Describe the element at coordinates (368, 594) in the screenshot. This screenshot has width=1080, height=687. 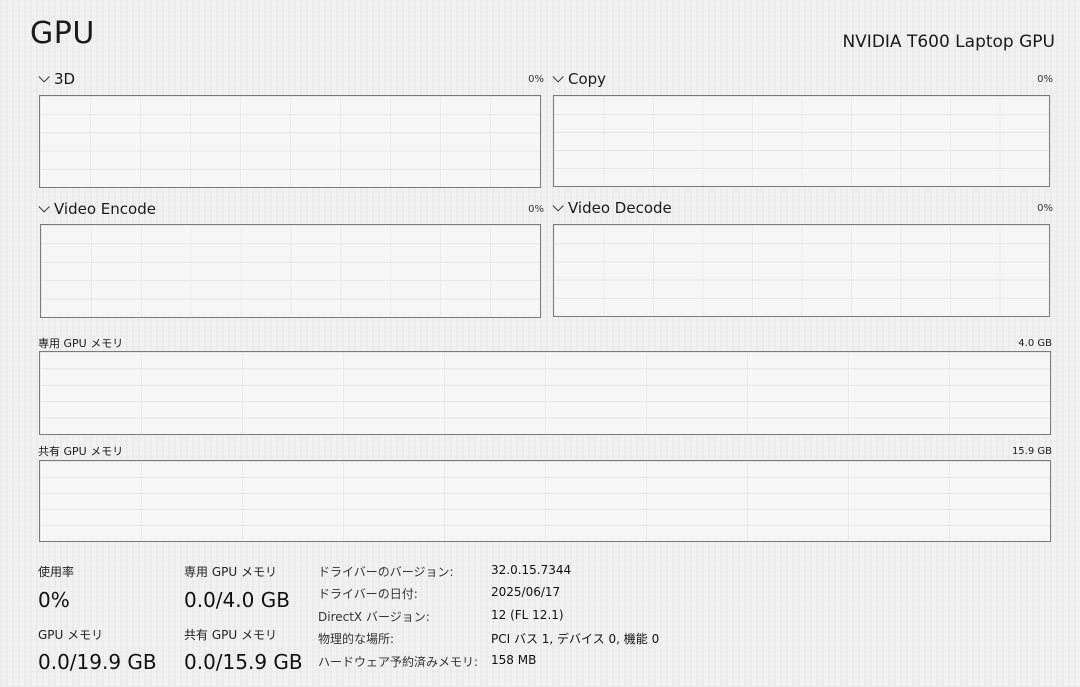
I see `driver-date-label: ドライバーの日付:` at that location.